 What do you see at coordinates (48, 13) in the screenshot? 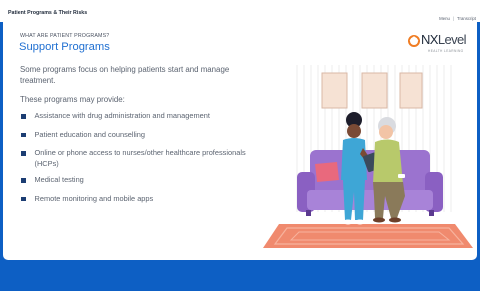
I see `course-title: Patient Programs & Their Risks` at bounding box center [48, 13].